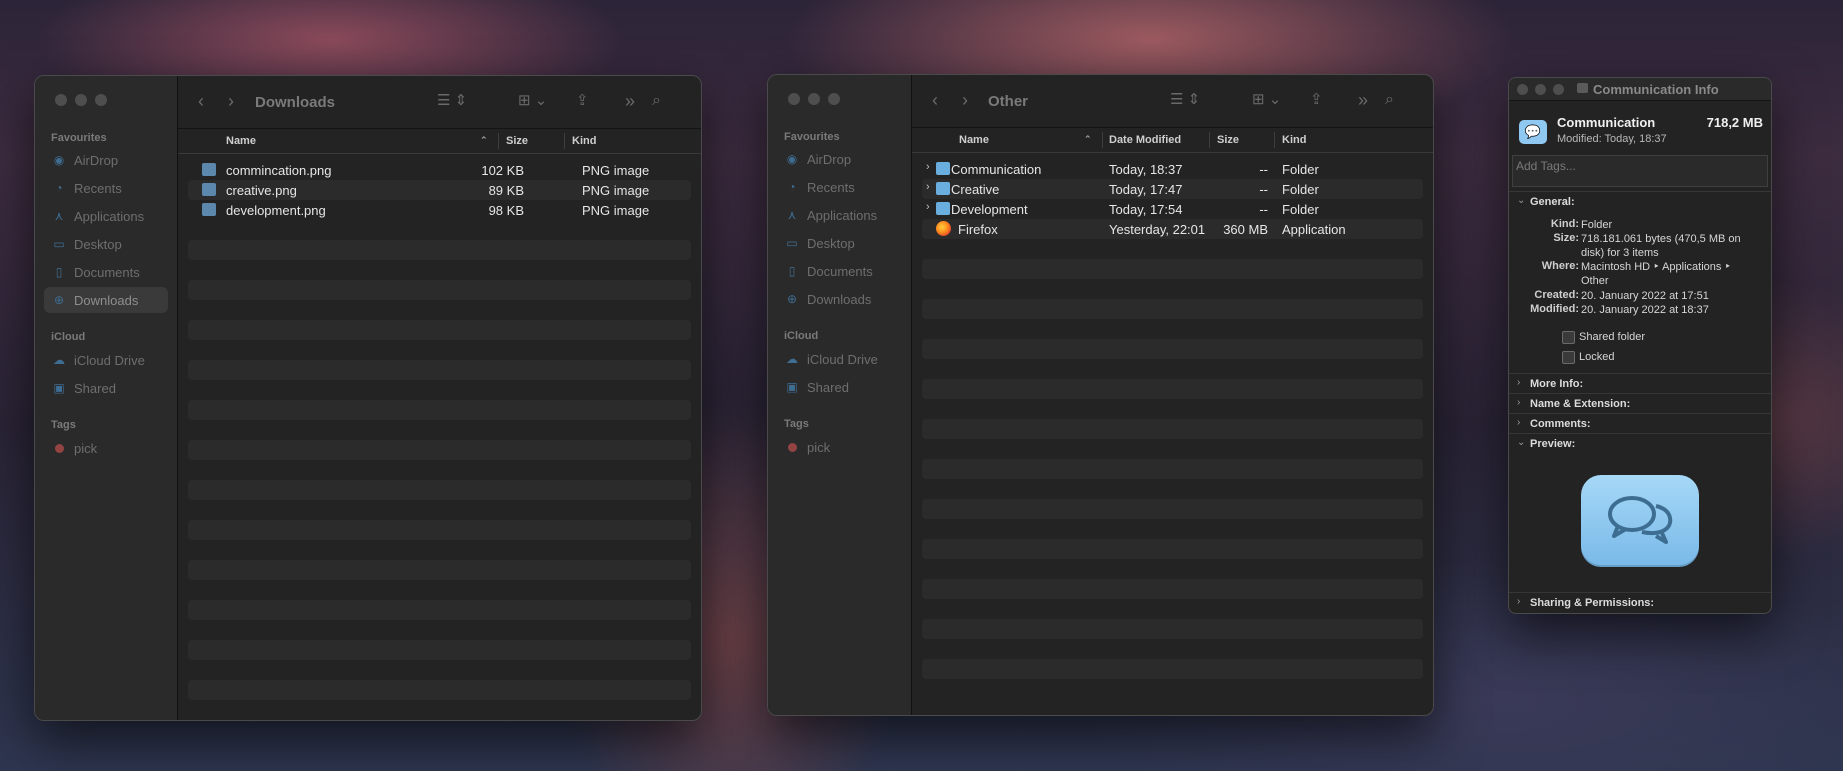  I want to click on sidebar-item-label: AirDrop, so click(829, 159).